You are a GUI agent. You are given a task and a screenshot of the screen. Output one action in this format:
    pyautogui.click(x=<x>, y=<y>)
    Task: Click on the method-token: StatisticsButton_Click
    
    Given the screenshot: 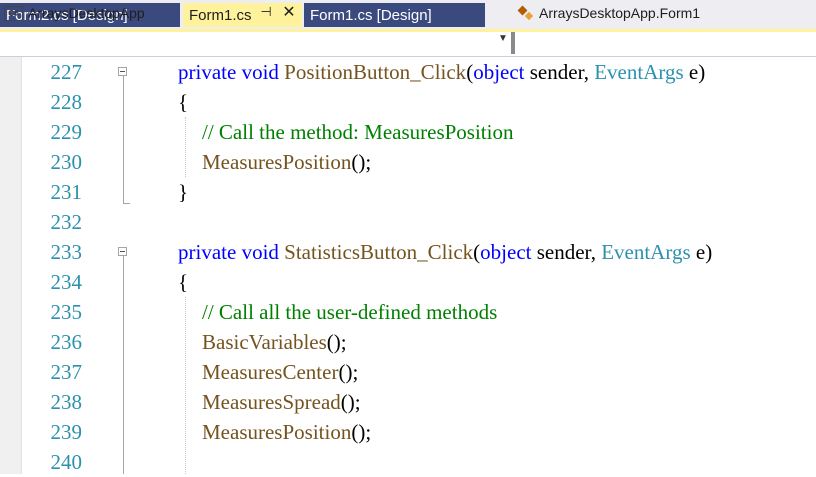 What is the action you would take?
    pyautogui.click(x=379, y=252)
    